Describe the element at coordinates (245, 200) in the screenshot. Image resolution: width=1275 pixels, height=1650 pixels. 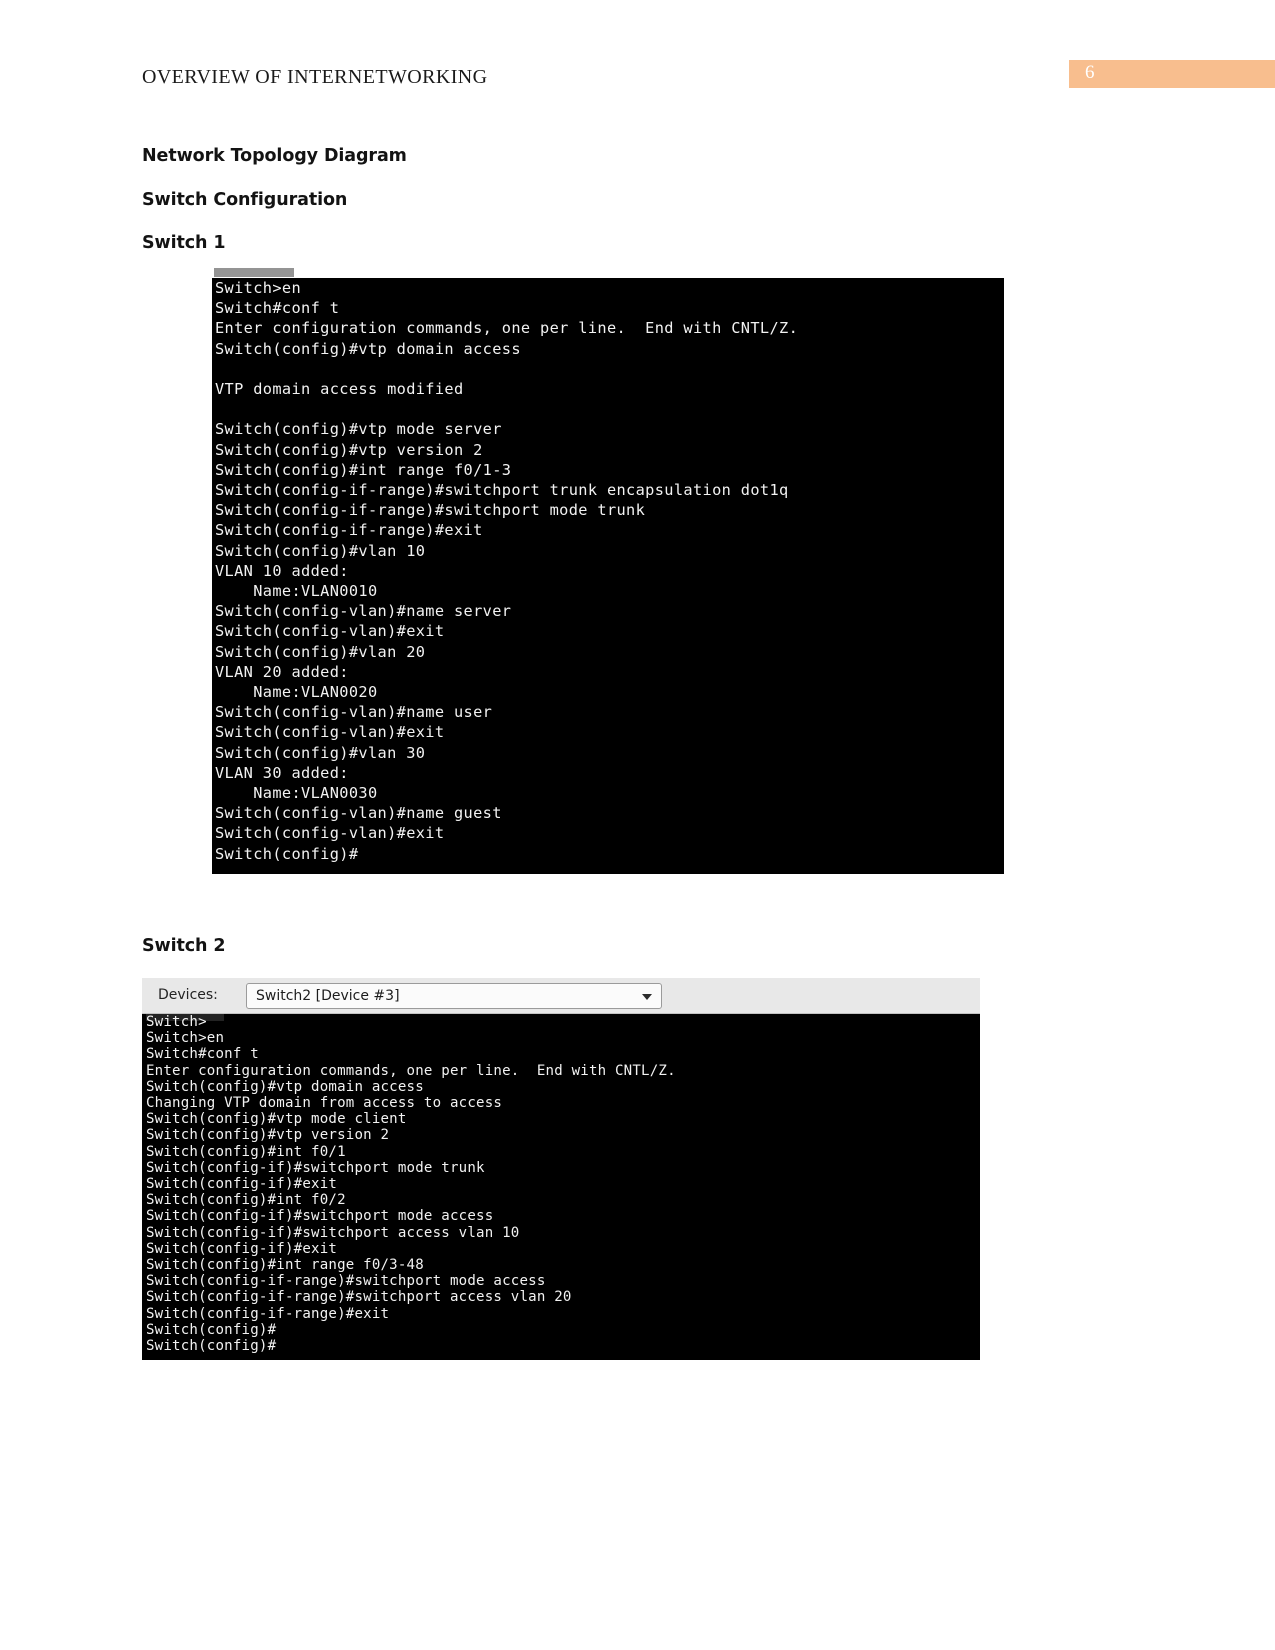
I see `heading-switch-configuration: Switch Configuration` at that location.